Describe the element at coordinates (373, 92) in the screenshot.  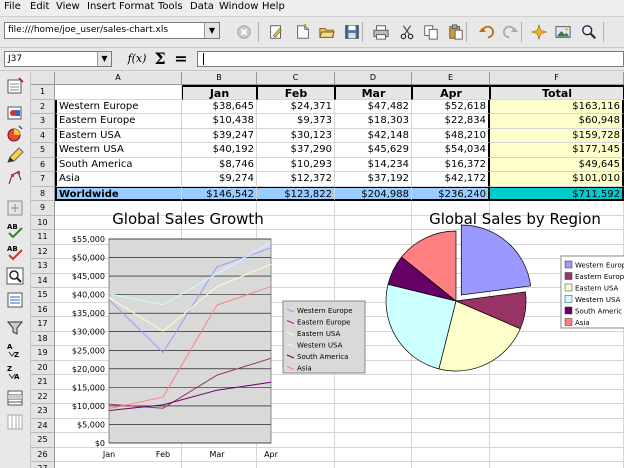
I see `column-label-cell: Mar` at that location.